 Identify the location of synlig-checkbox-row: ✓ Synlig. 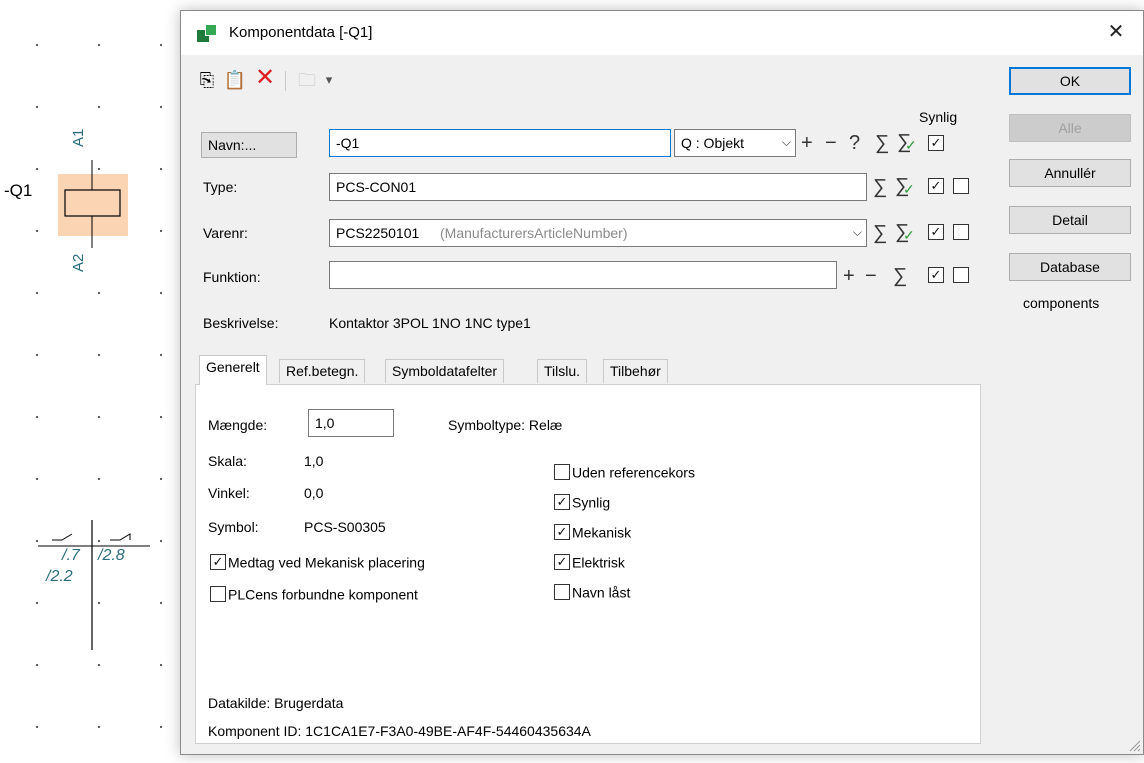
(582, 502).